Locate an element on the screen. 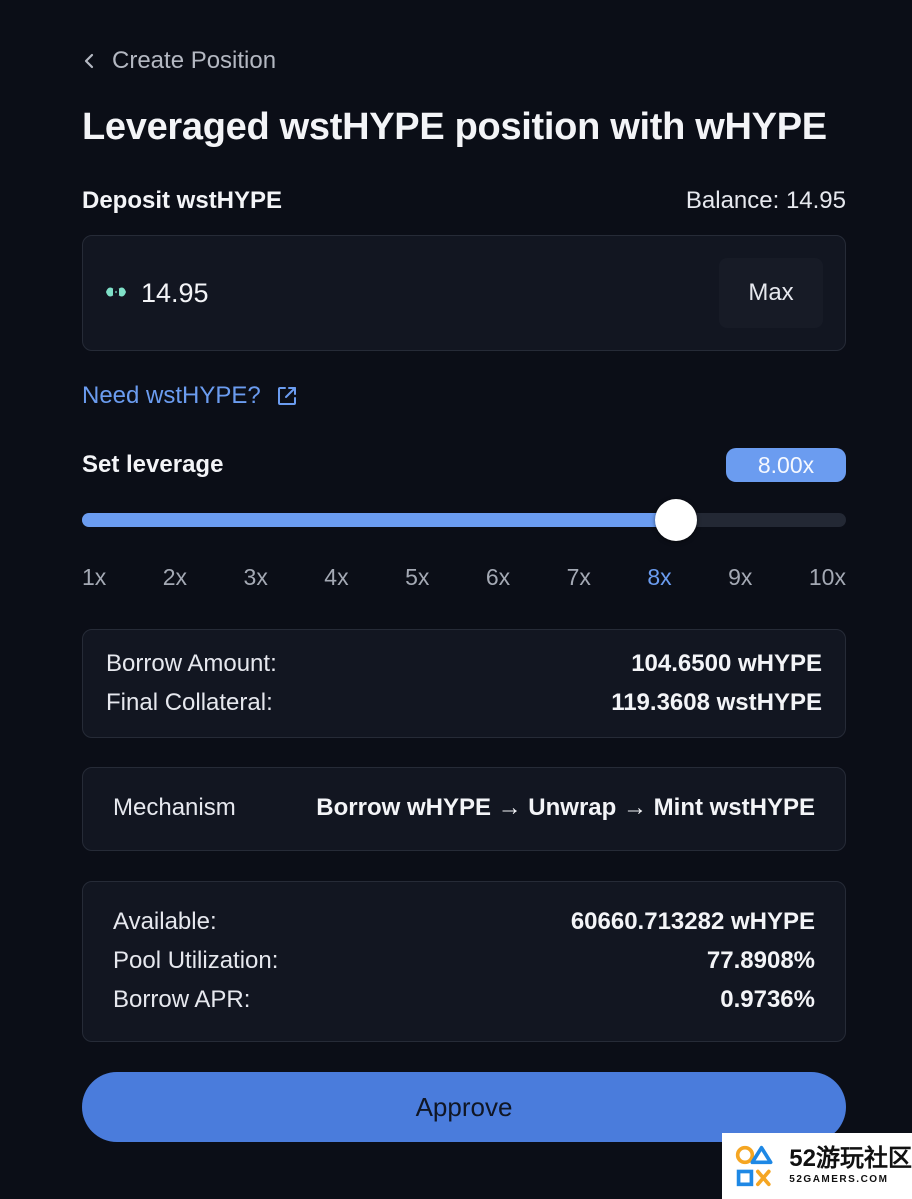  available-label: Available: is located at coordinates (165, 921).